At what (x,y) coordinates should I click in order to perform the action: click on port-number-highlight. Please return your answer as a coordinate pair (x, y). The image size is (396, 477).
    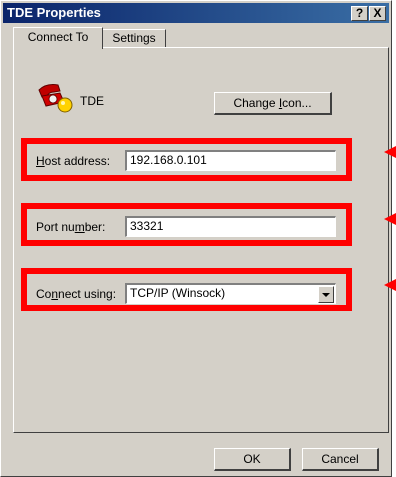
    Looking at the image, I should click on (186, 224).